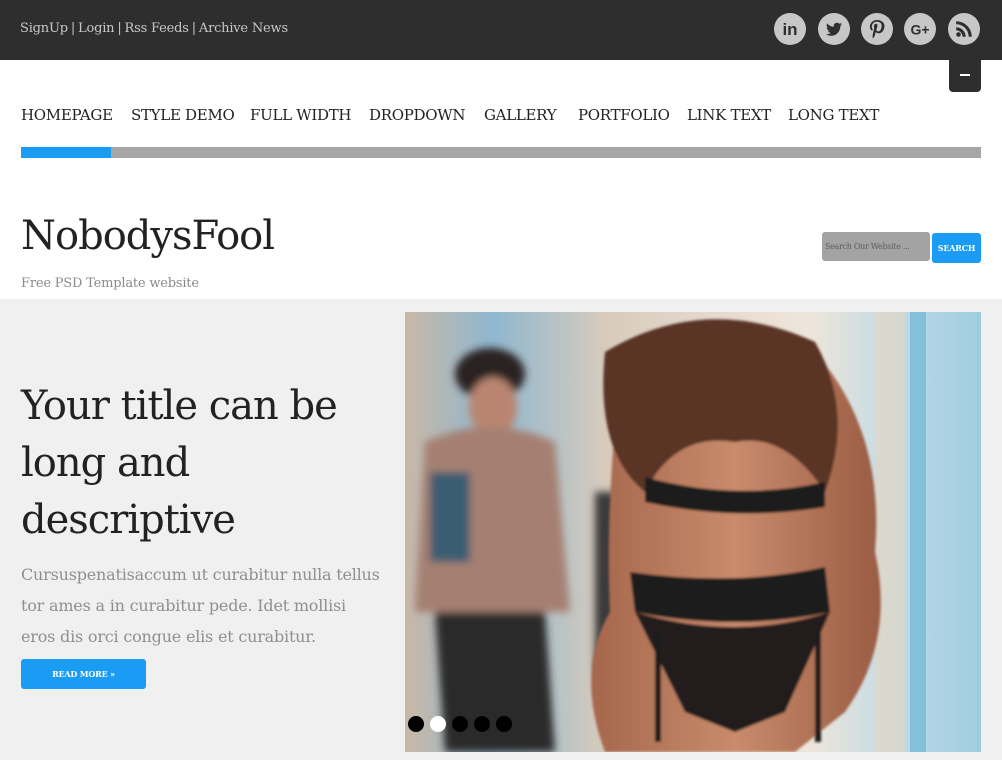  Describe the element at coordinates (110, 283) in the screenshot. I see `site-tagline: Free PSD Template website` at that location.